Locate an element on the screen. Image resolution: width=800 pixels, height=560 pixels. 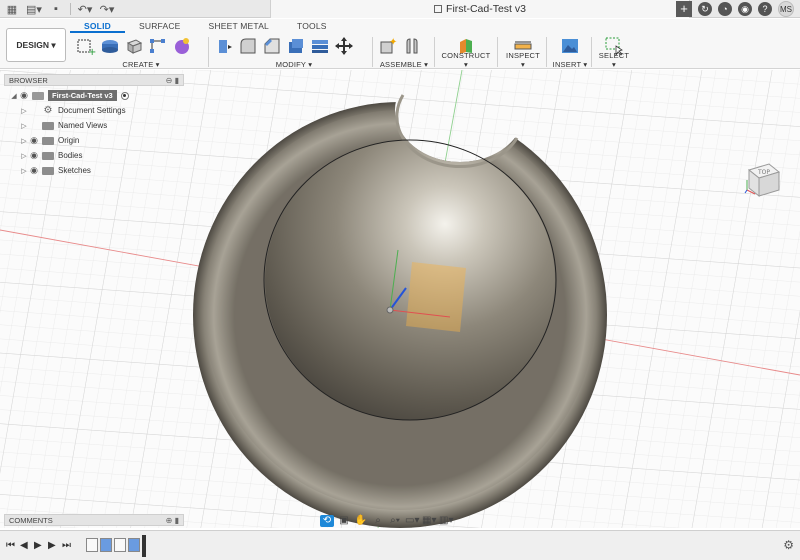
box-icon is located at coordinates (134, 46).